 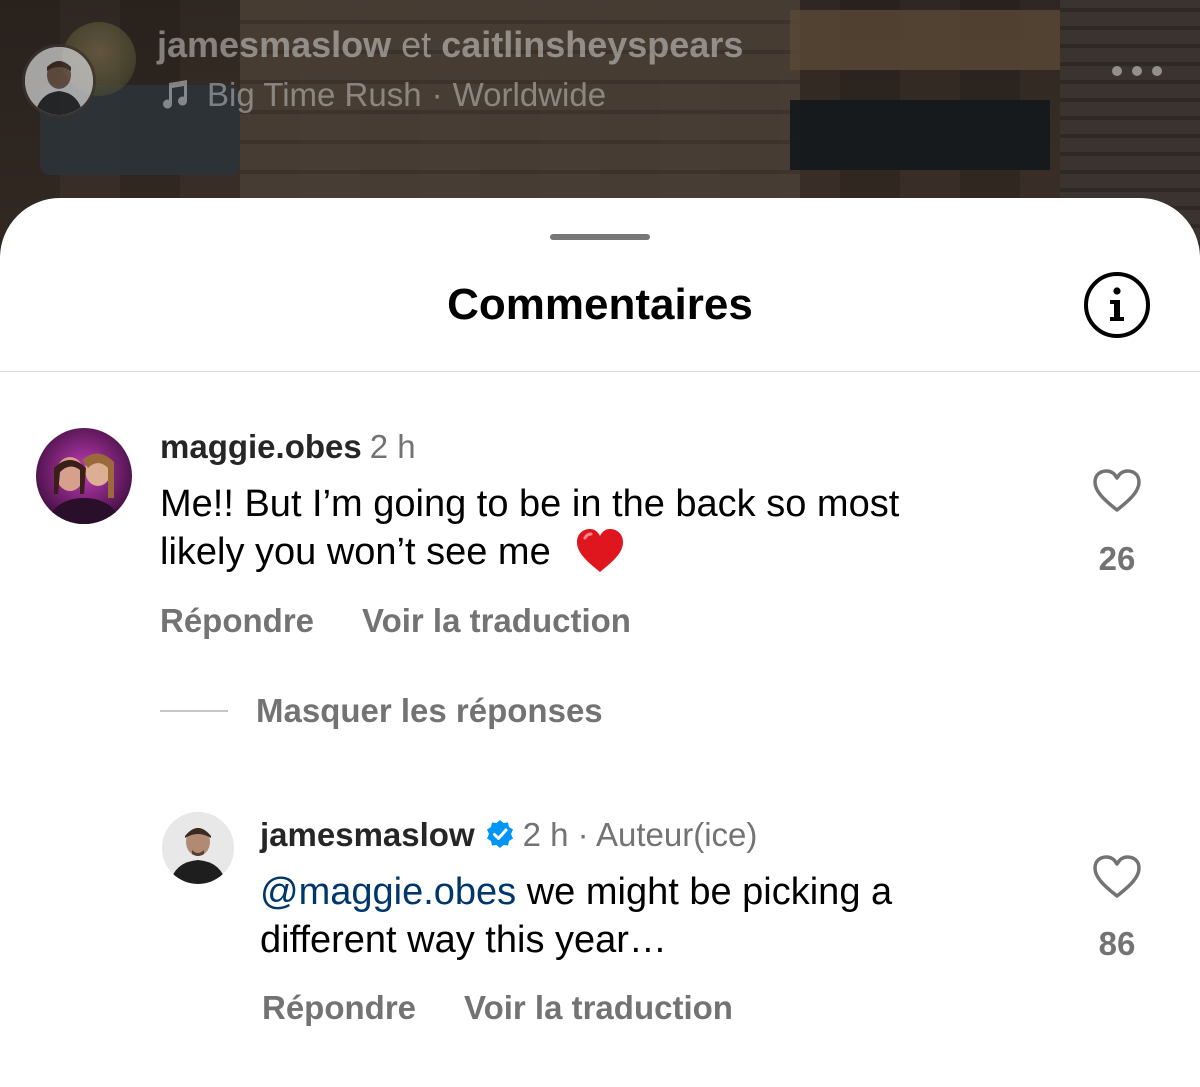 I want to click on header-divider, so click(x=600, y=371).